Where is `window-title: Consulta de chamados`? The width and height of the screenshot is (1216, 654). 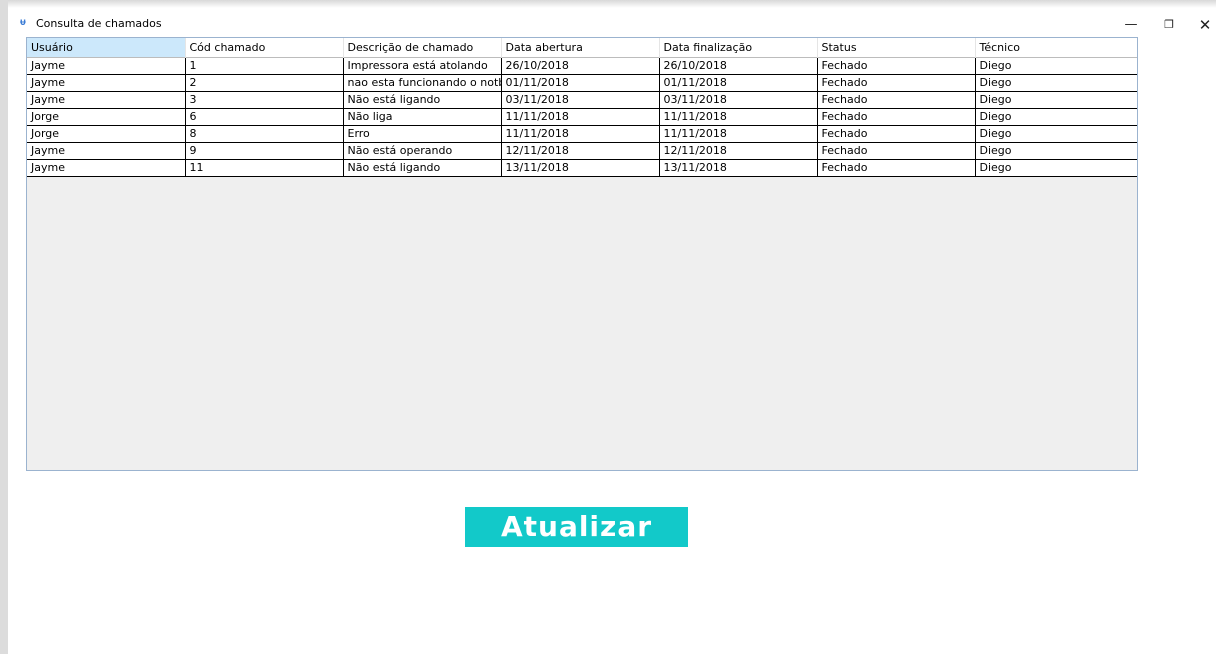
window-title: Consulta de chamados is located at coordinates (99, 23).